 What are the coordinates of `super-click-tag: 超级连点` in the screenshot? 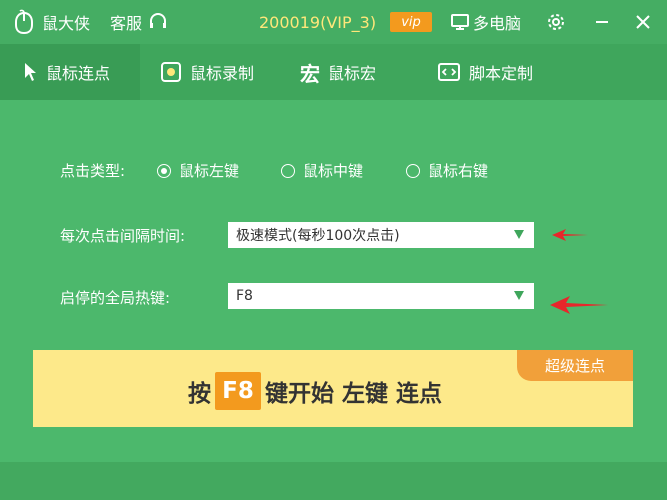 It's located at (575, 365).